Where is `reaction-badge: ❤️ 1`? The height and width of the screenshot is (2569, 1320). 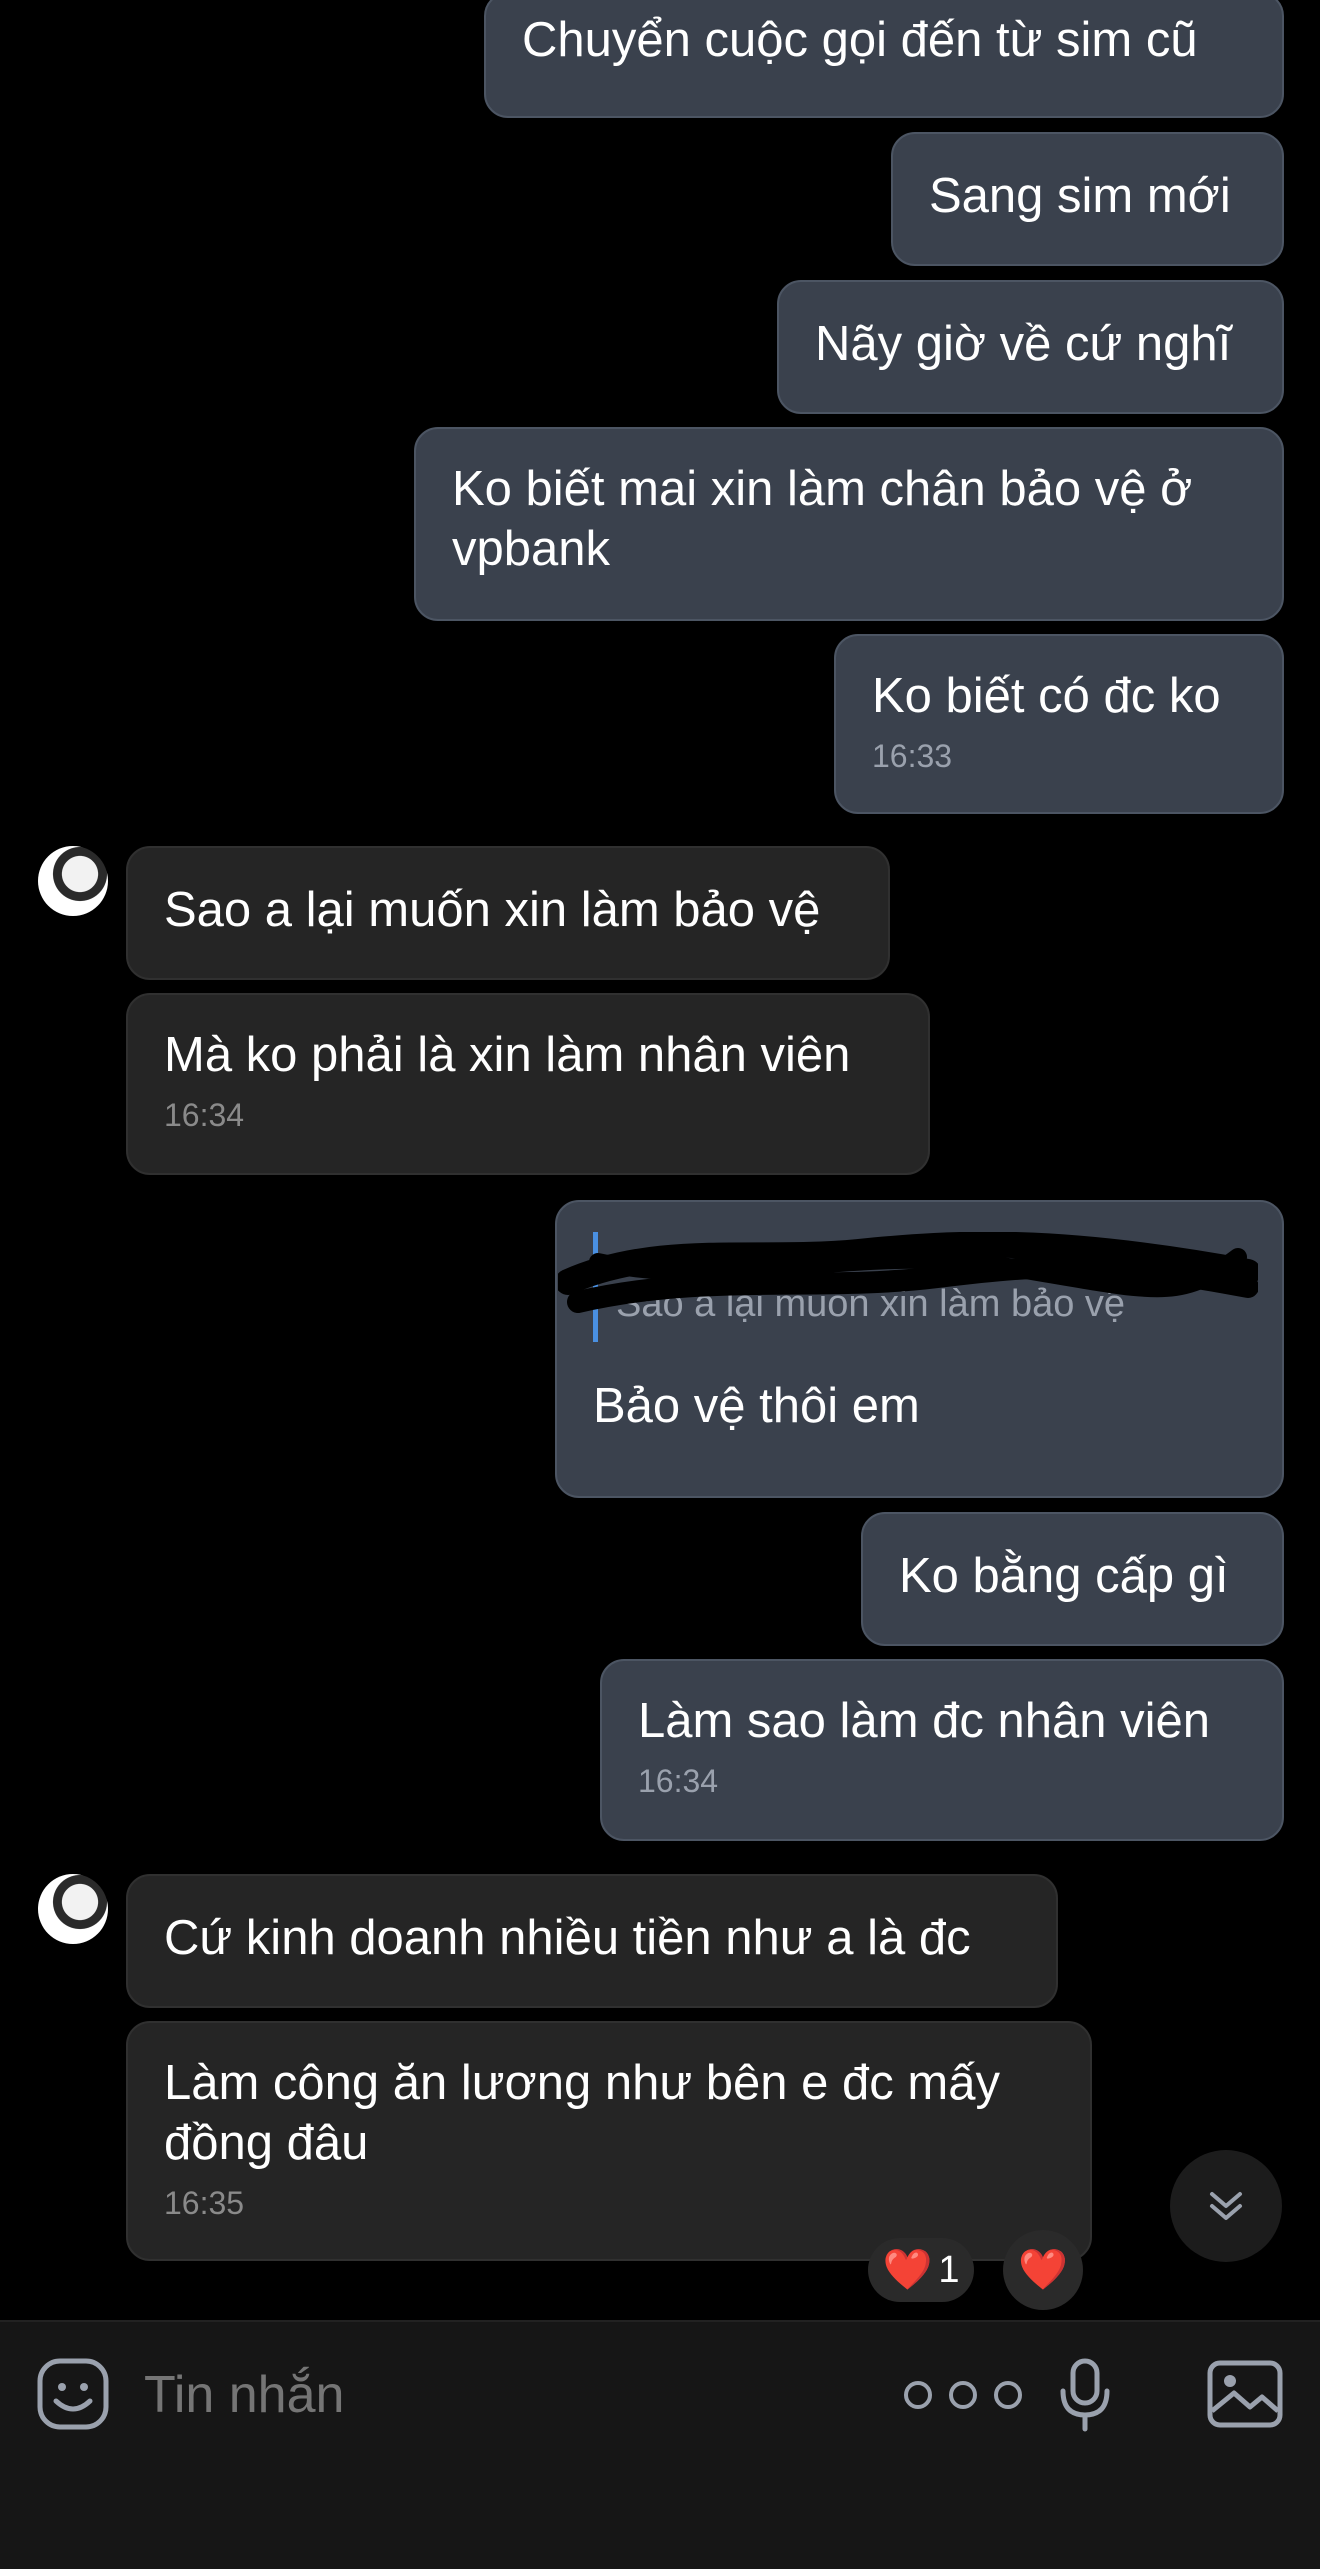
reaction-badge: ❤️ 1 is located at coordinates (921, 2270).